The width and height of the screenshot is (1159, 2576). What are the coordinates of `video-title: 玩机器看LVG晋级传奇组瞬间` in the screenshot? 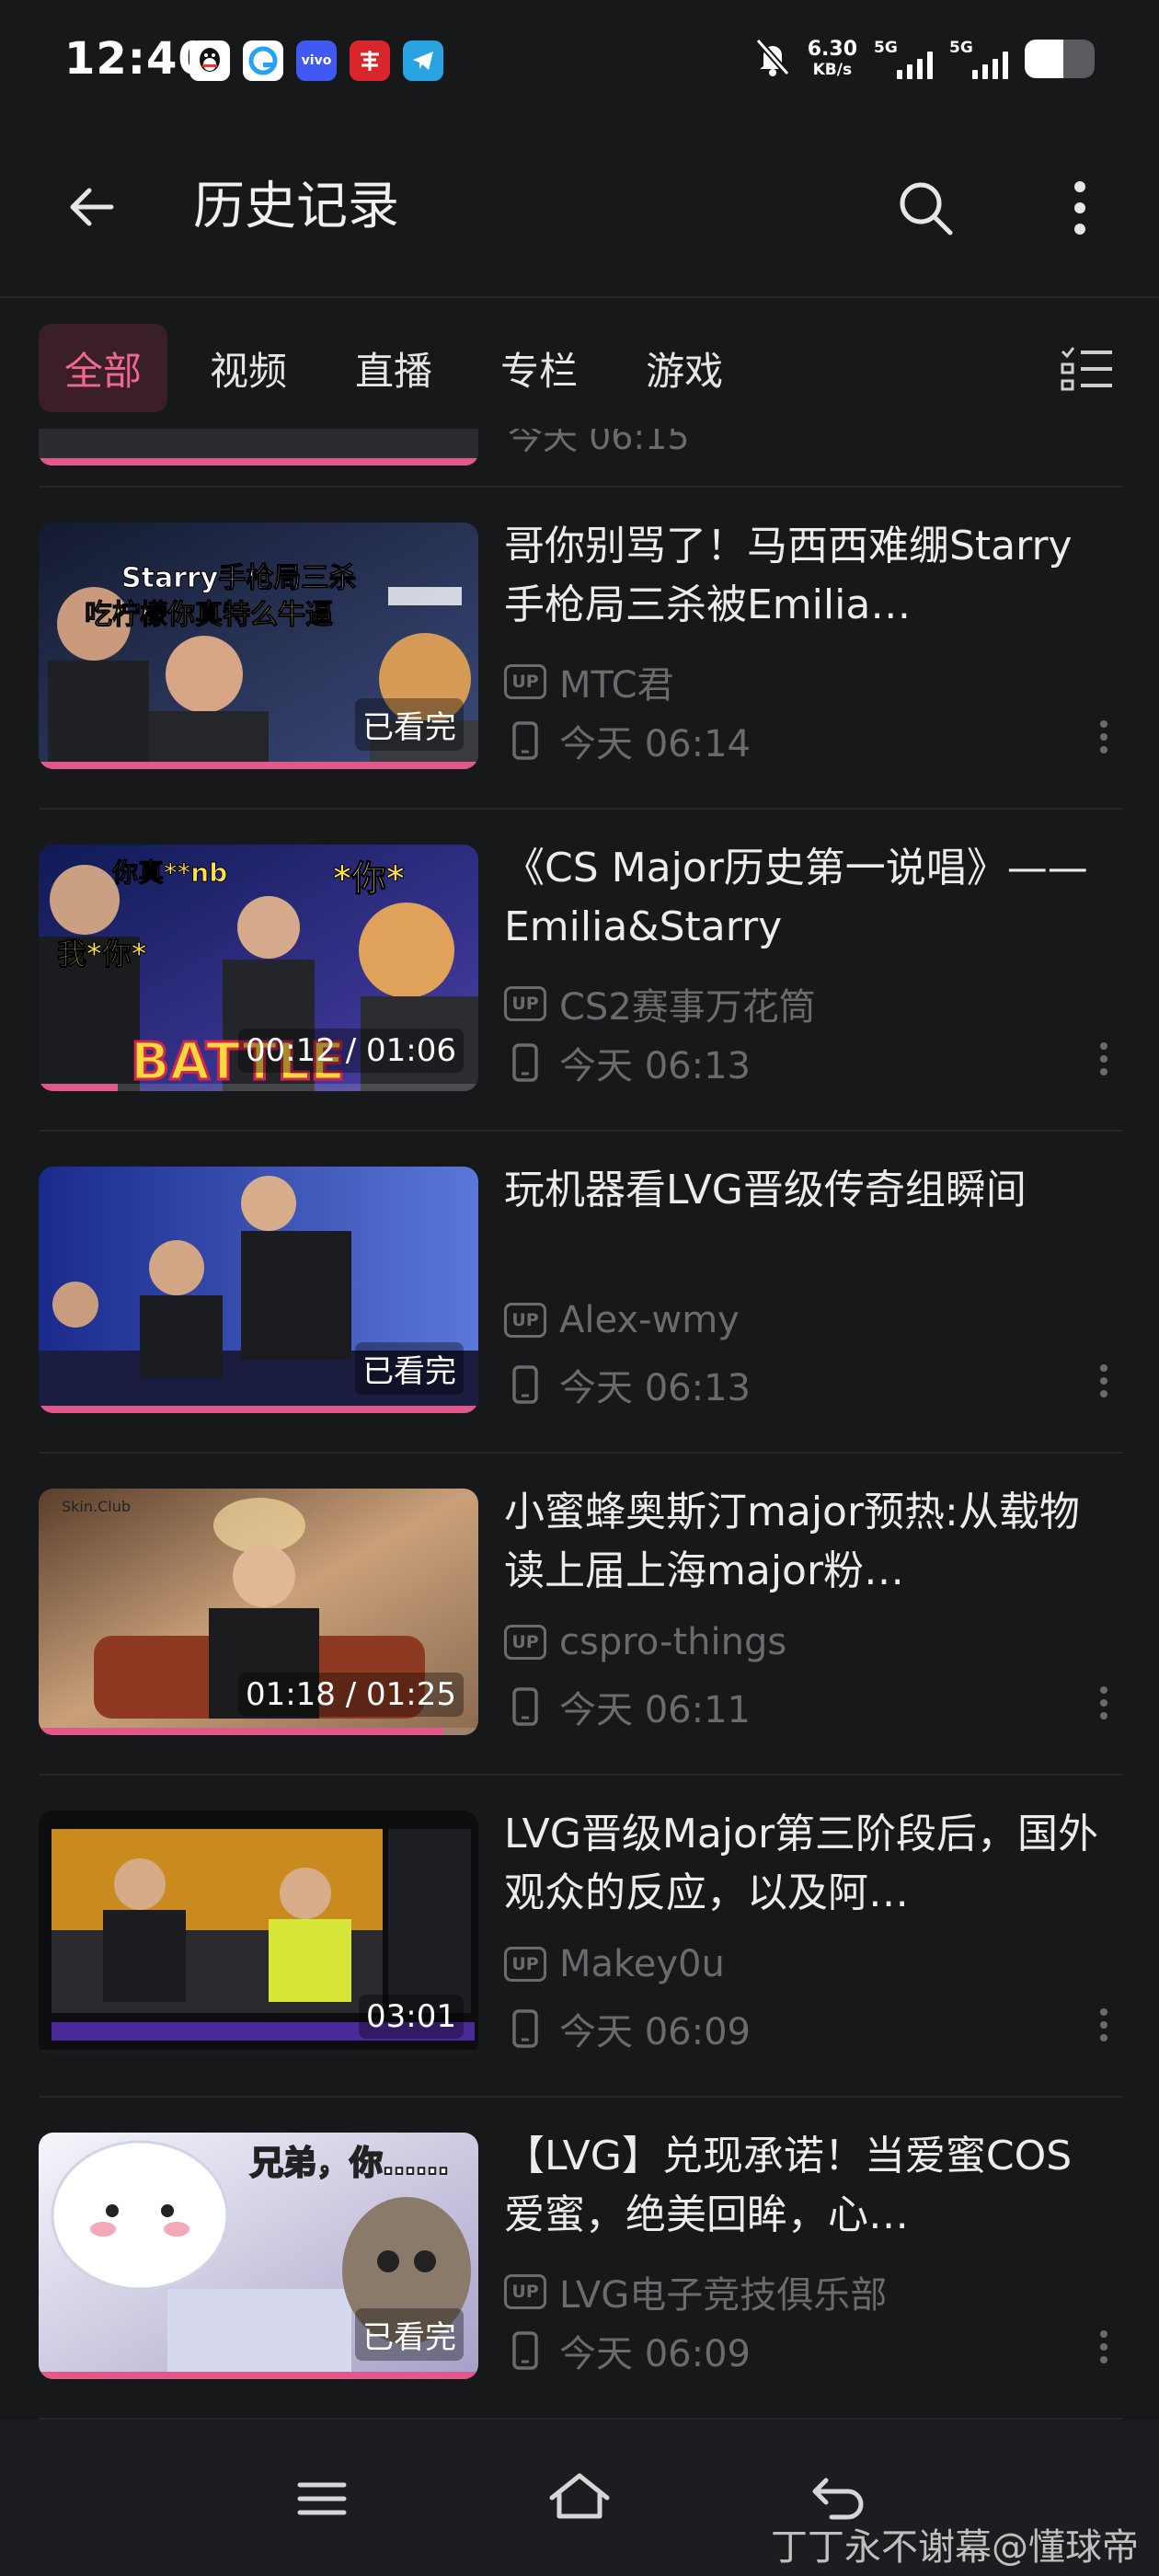 It's located at (807, 1190).